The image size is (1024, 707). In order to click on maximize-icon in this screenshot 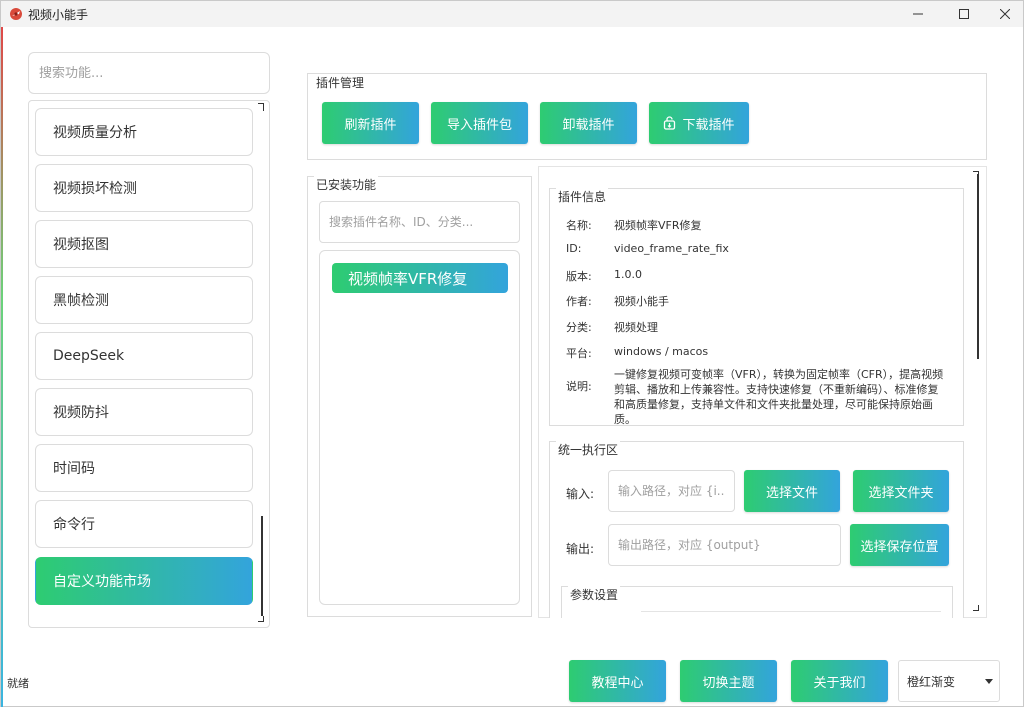, I will do `click(964, 14)`.